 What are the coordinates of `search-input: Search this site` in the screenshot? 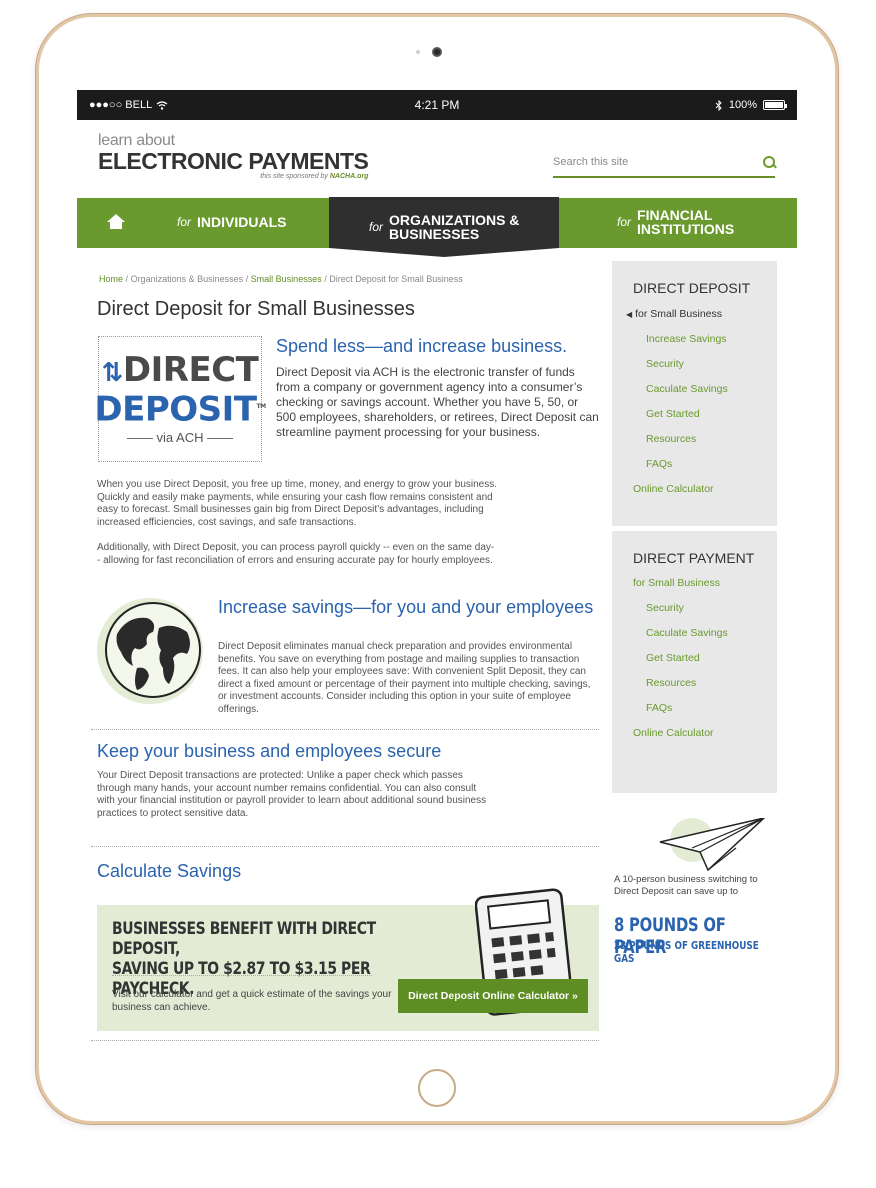 It's located at (664, 163).